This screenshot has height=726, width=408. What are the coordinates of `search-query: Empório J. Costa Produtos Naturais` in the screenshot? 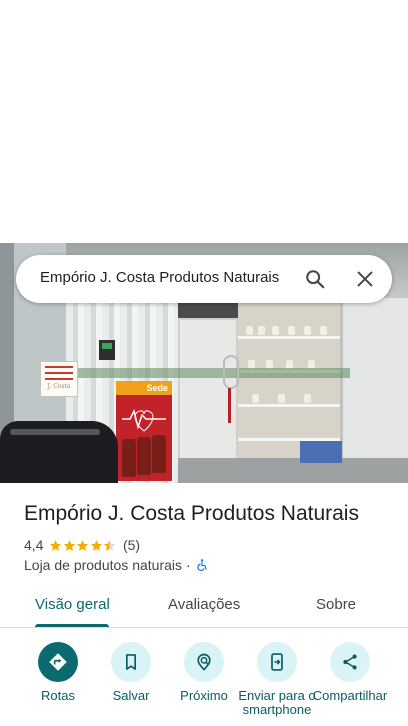 It's located at (159, 277).